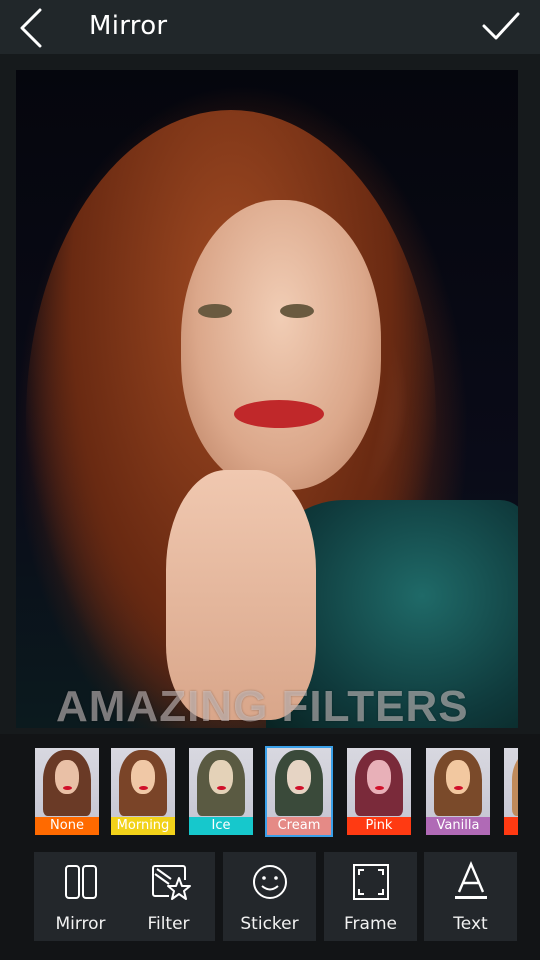 This screenshot has width=540, height=960. I want to click on tool-mirror-button: Mirror, so click(80, 896).